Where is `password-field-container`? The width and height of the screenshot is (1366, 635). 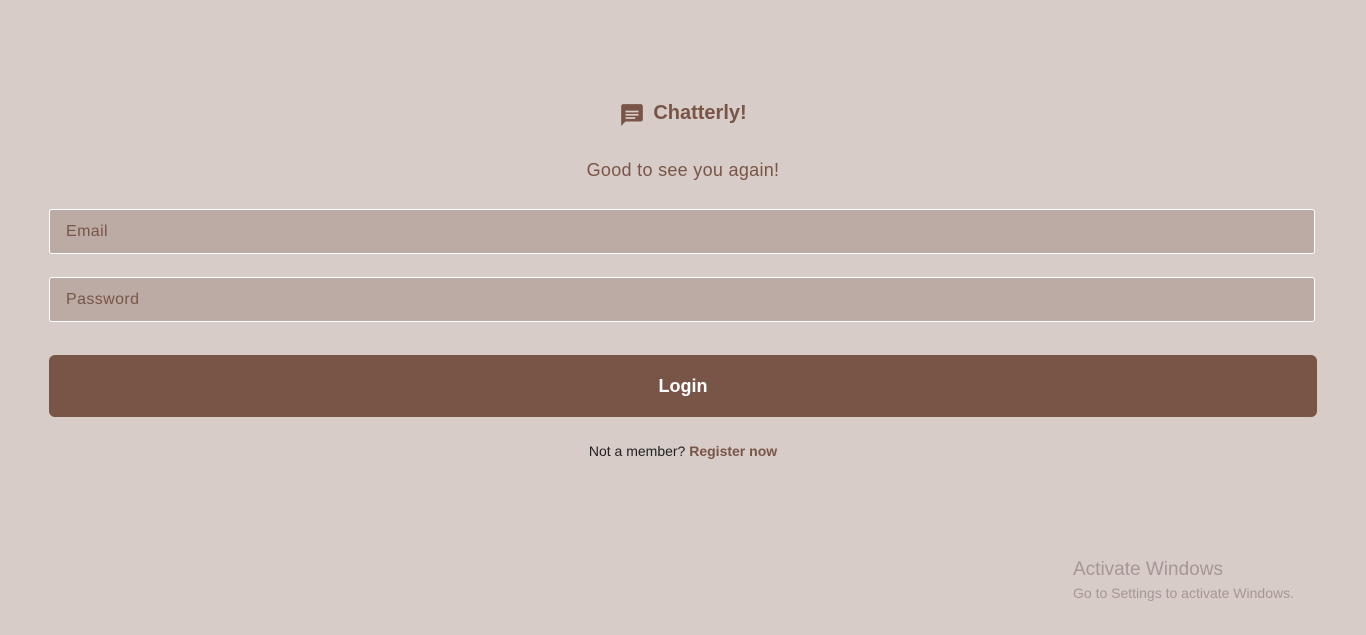
password-field-container is located at coordinates (682, 299).